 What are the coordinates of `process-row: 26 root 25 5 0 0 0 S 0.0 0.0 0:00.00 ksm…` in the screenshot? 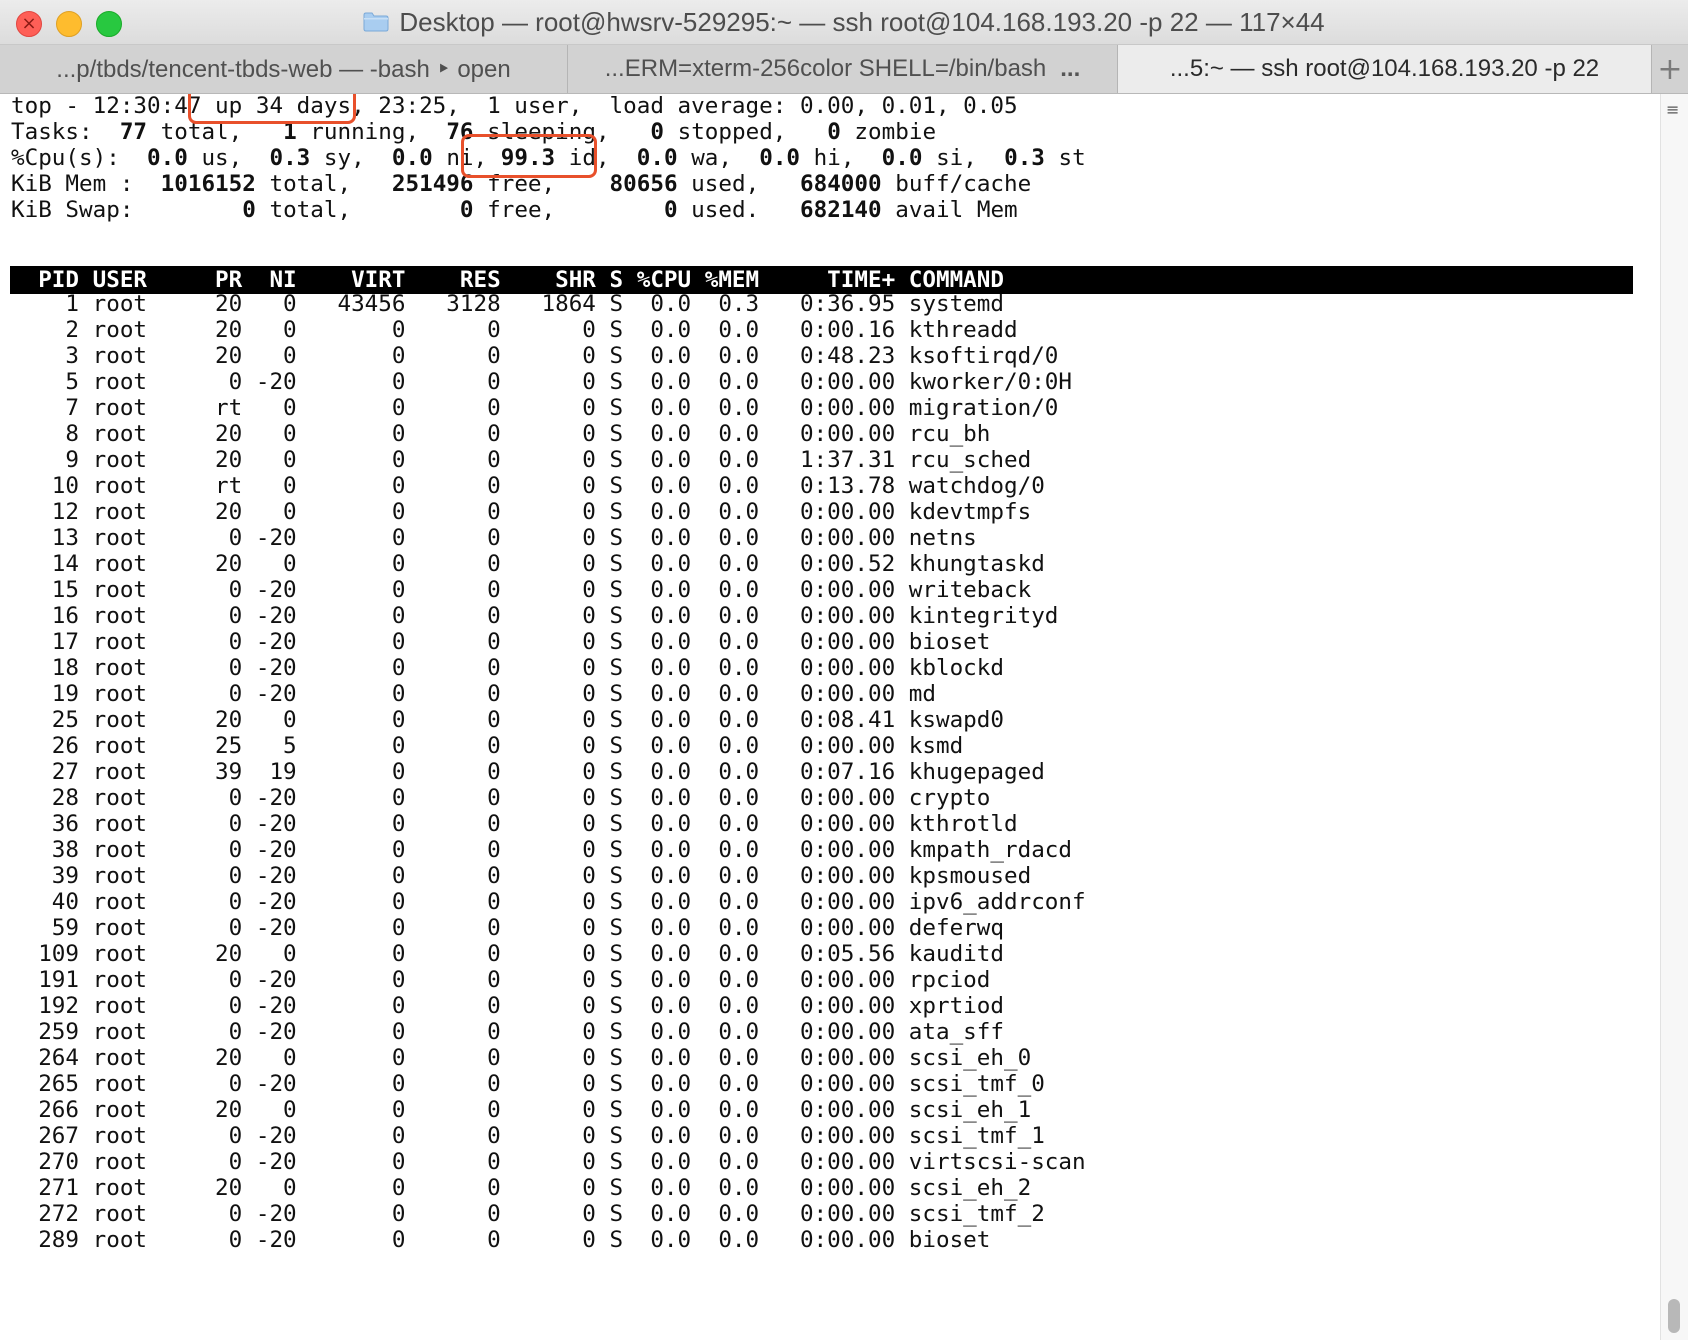 It's located at (487, 746).